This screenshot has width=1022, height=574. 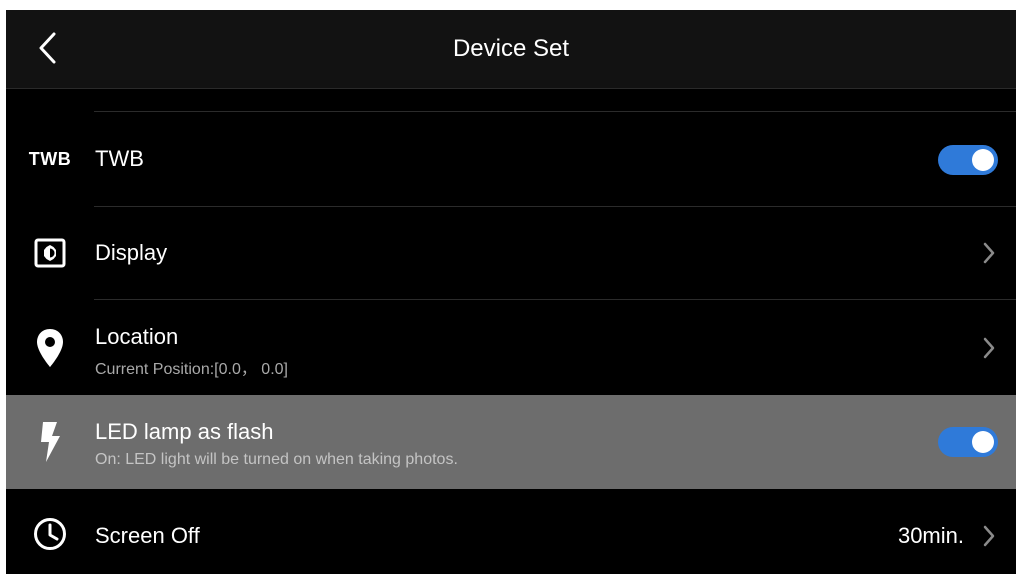 What do you see at coordinates (137, 336) in the screenshot?
I see `location-label: Location` at bounding box center [137, 336].